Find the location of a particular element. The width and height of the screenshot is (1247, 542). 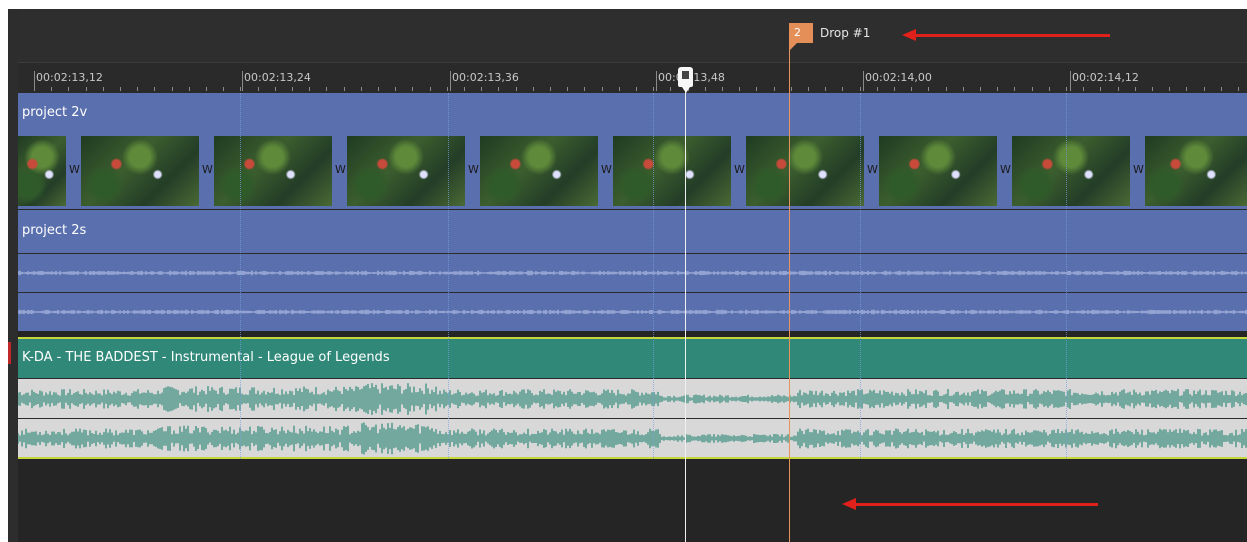

marker-line is located at coordinates (789, 287).